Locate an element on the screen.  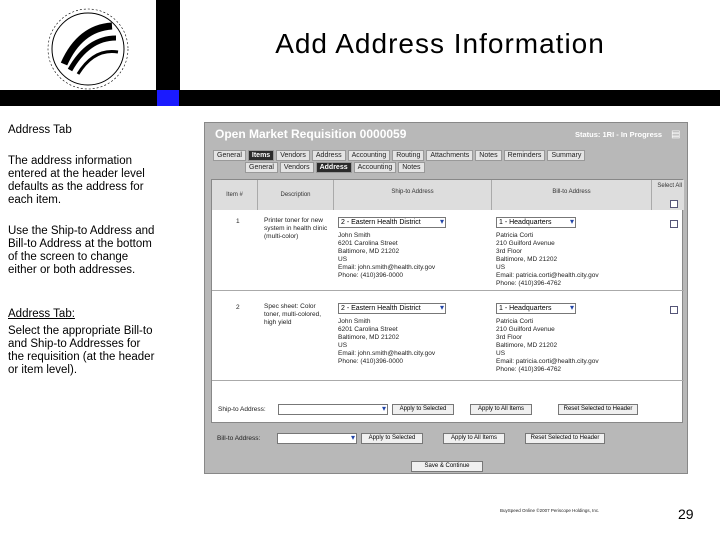
airport-authority-logo is located at coordinates (88, 49).